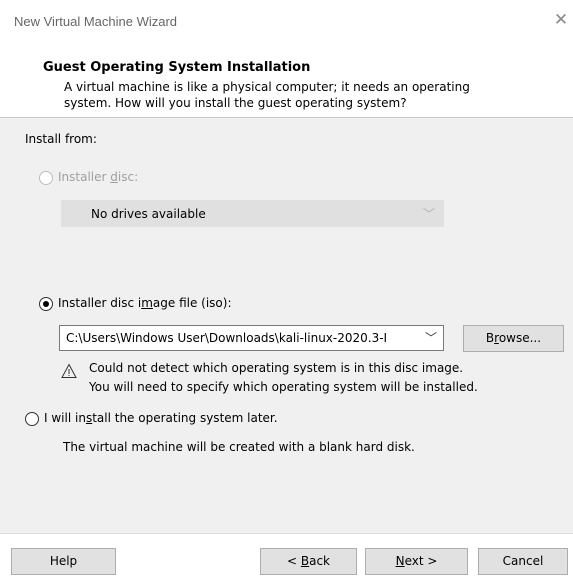  I want to click on installer-disc-radio, so click(46, 178).